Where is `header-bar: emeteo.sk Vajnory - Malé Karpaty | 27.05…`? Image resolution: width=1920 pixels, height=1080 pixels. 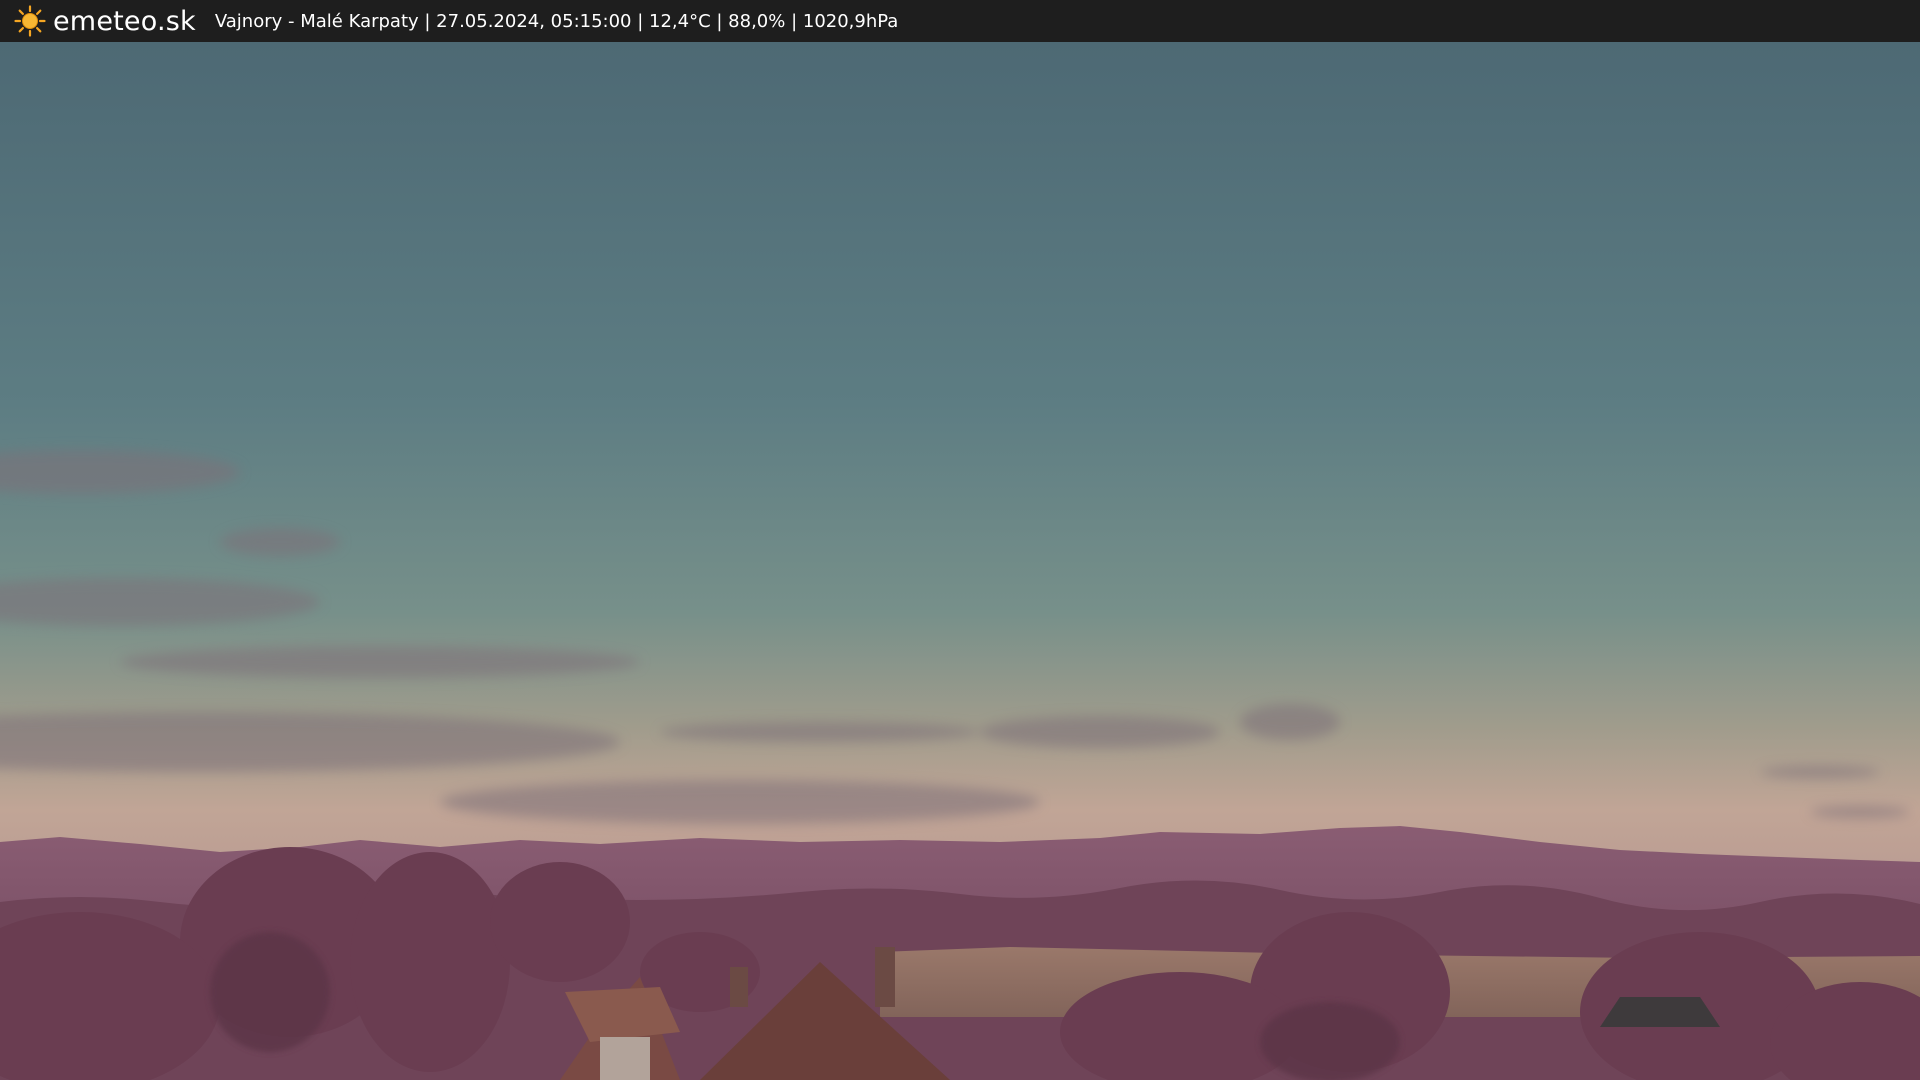
header-bar: emeteo.sk Vajnory - Malé Karpaty | 27.05… is located at coordinates (960, 21).